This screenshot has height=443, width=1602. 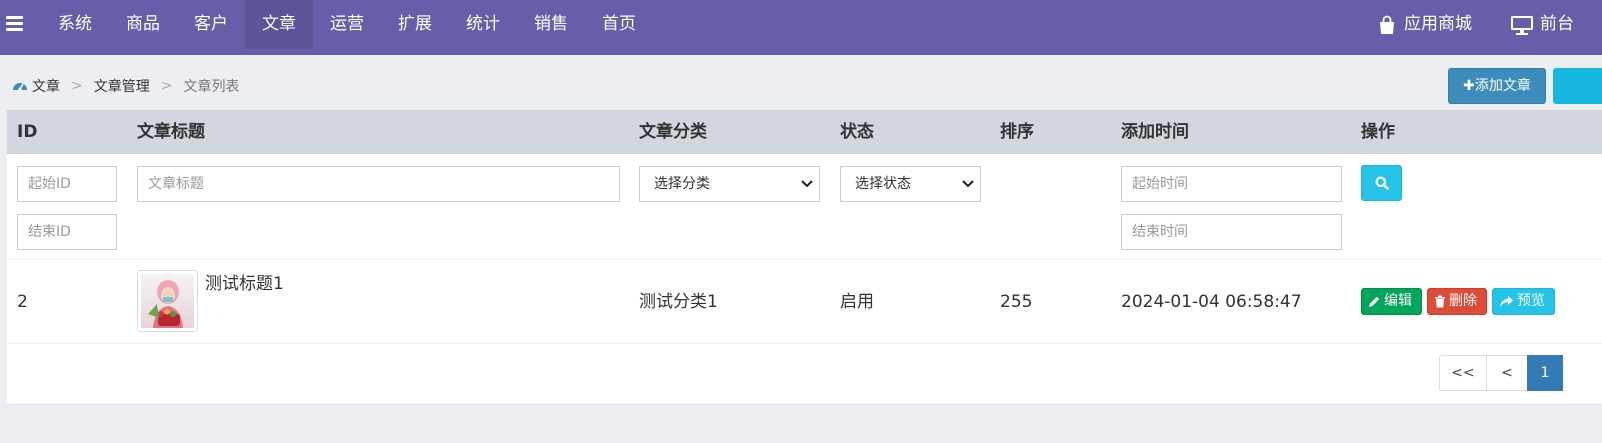 I want to click on title-search-input, so click(x=378, y=184).